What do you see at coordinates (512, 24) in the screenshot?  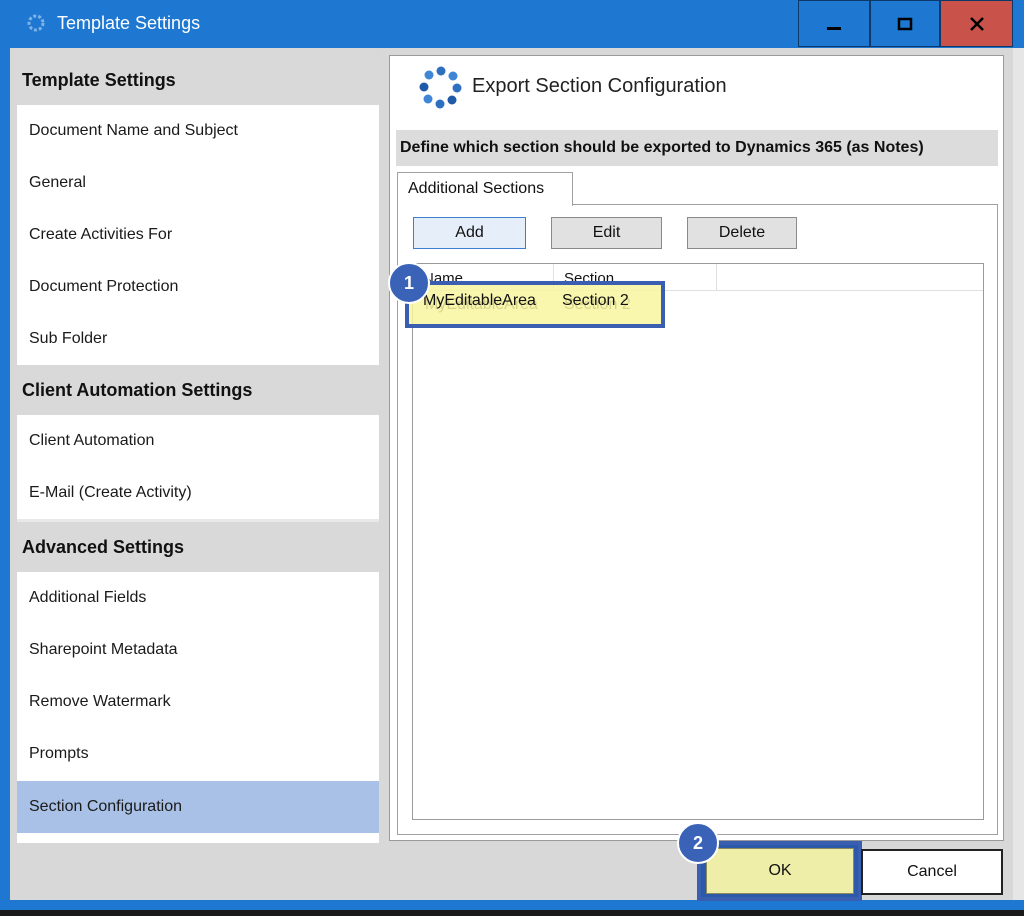 I see `title-bar: Template Settings` at bounding box center [512, 24].